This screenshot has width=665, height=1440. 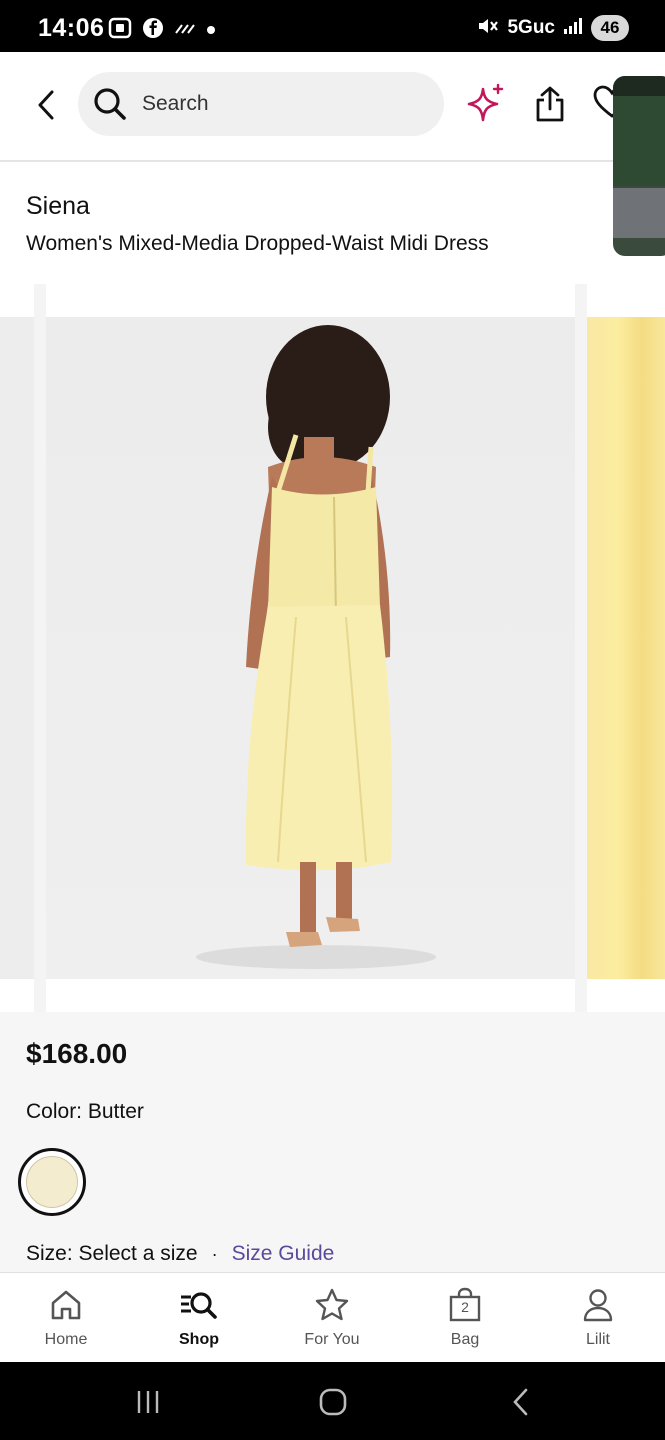 What do you see at coordinates (85, 1111) in the screenshot?
I see `color-label: Color: Butter` at bounding box center [85, 1111].